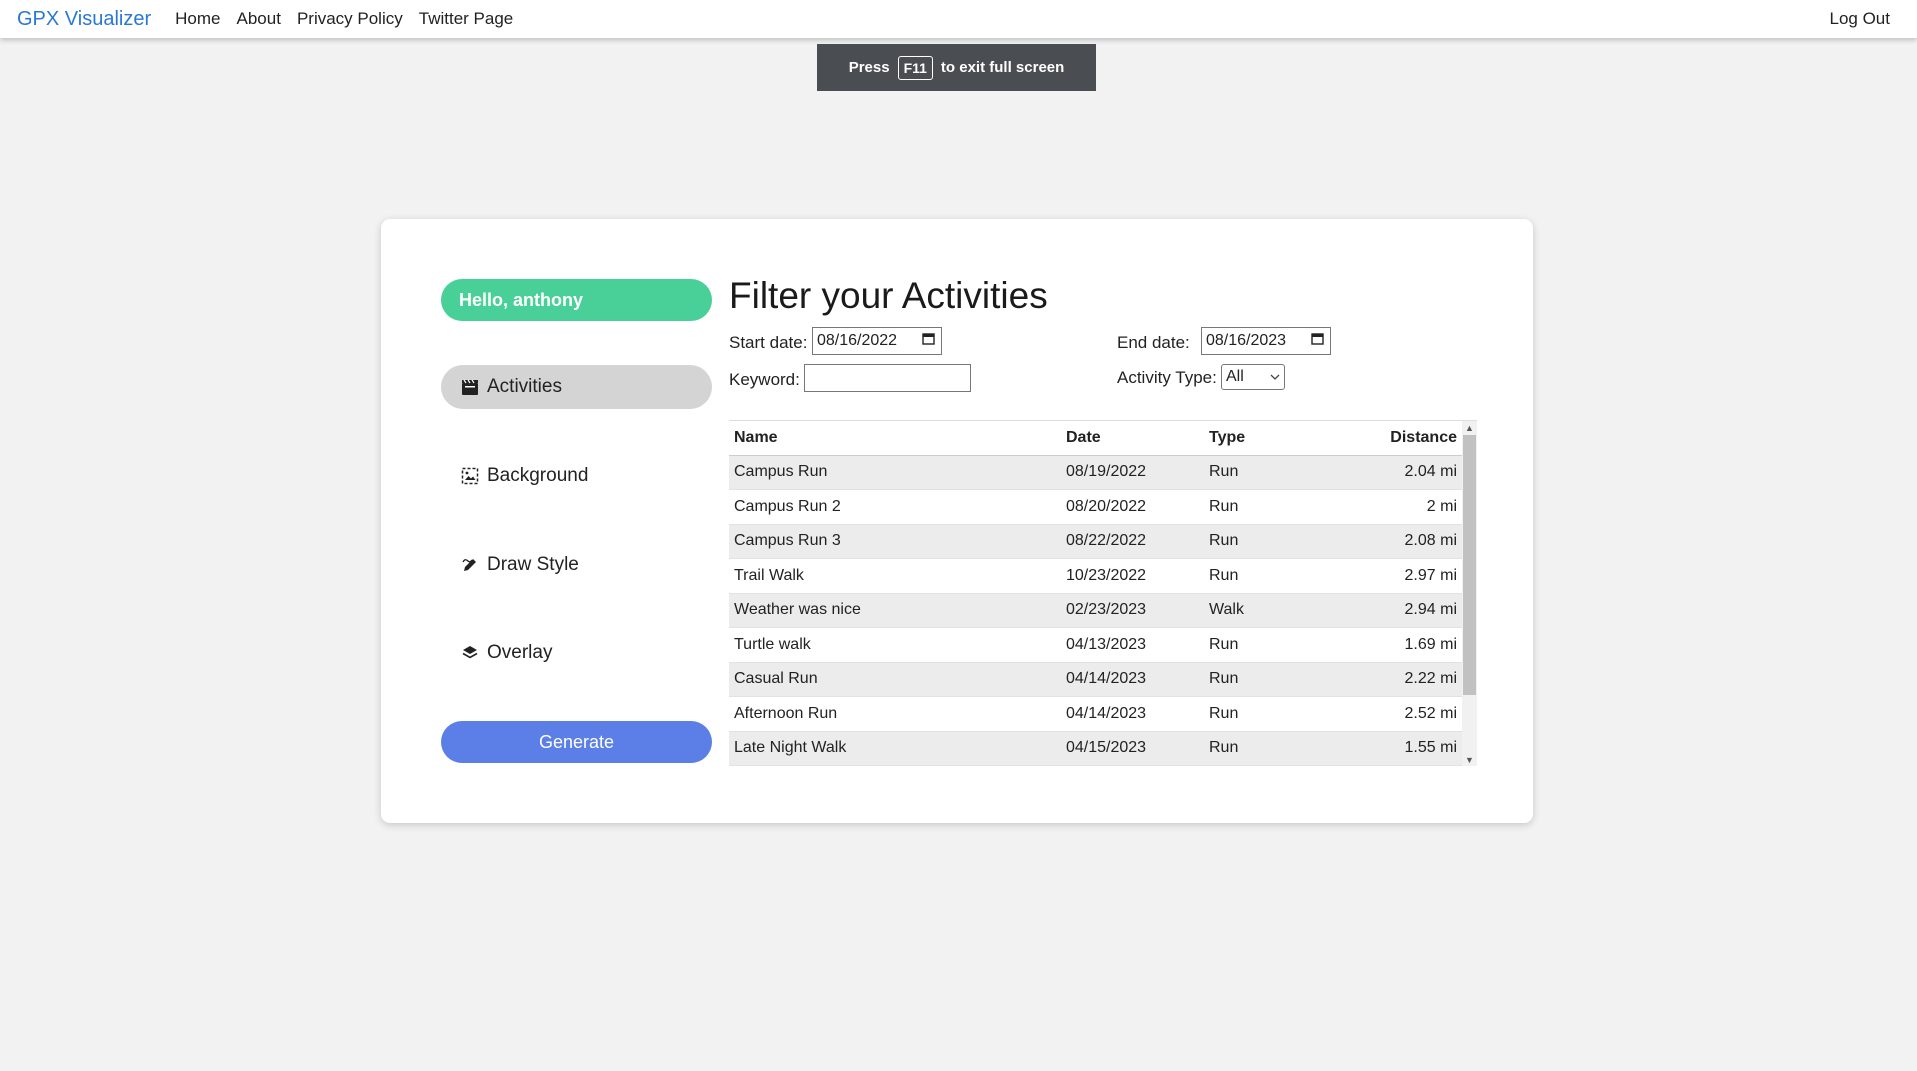 The height and width of the screenshot is (1071, 1917). Describe the element at coordinates (1132, 472) in the screenshot. I see `cell-date: 08/19/2022` at that location.